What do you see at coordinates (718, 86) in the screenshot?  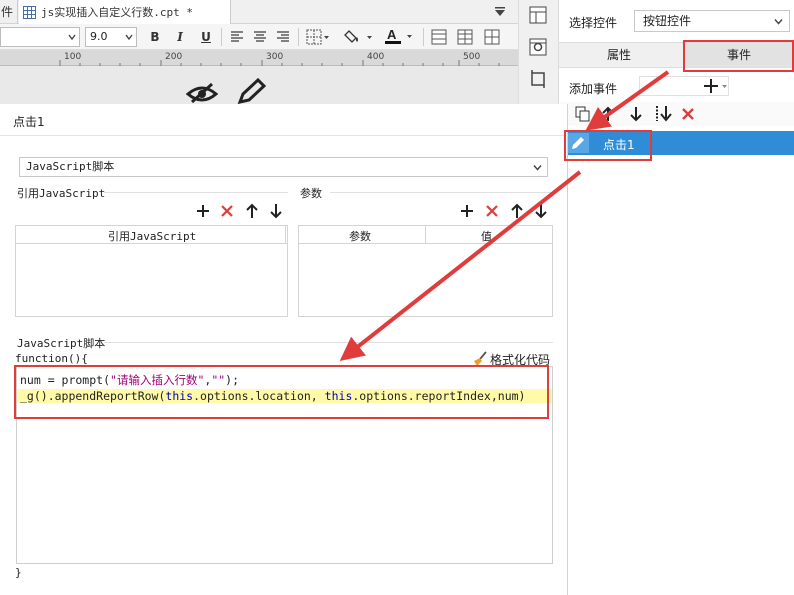 I see `add-event-icon` at bounding box center [718, 86].